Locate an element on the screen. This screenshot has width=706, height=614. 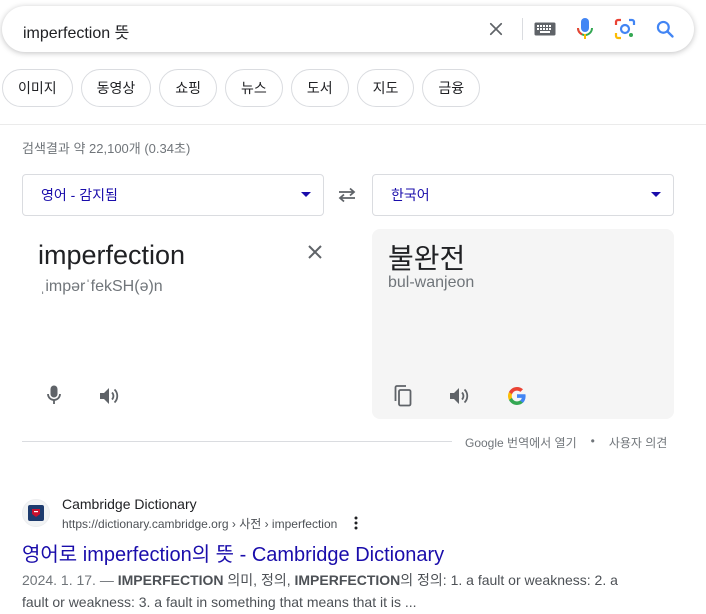
swap-languages-icon is located at coordinates (347, 195).